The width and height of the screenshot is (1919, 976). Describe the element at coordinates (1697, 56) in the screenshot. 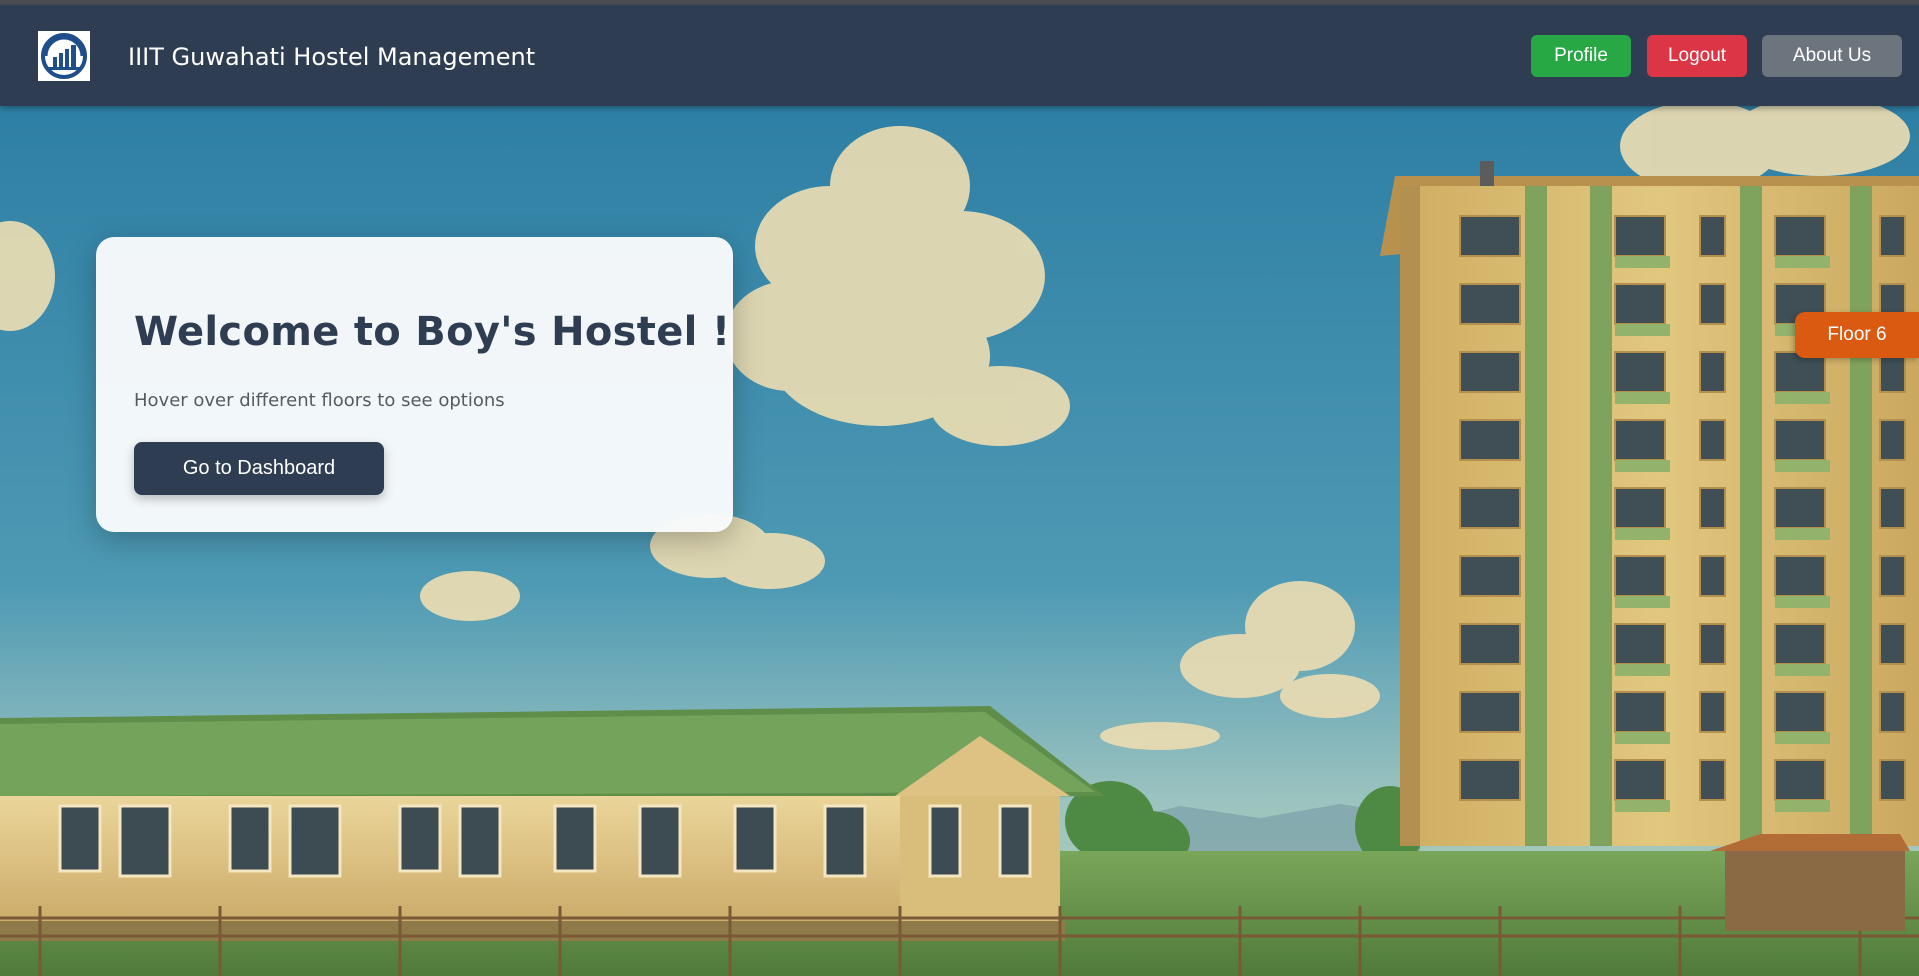

I see `logout-button: Logout` at that location.